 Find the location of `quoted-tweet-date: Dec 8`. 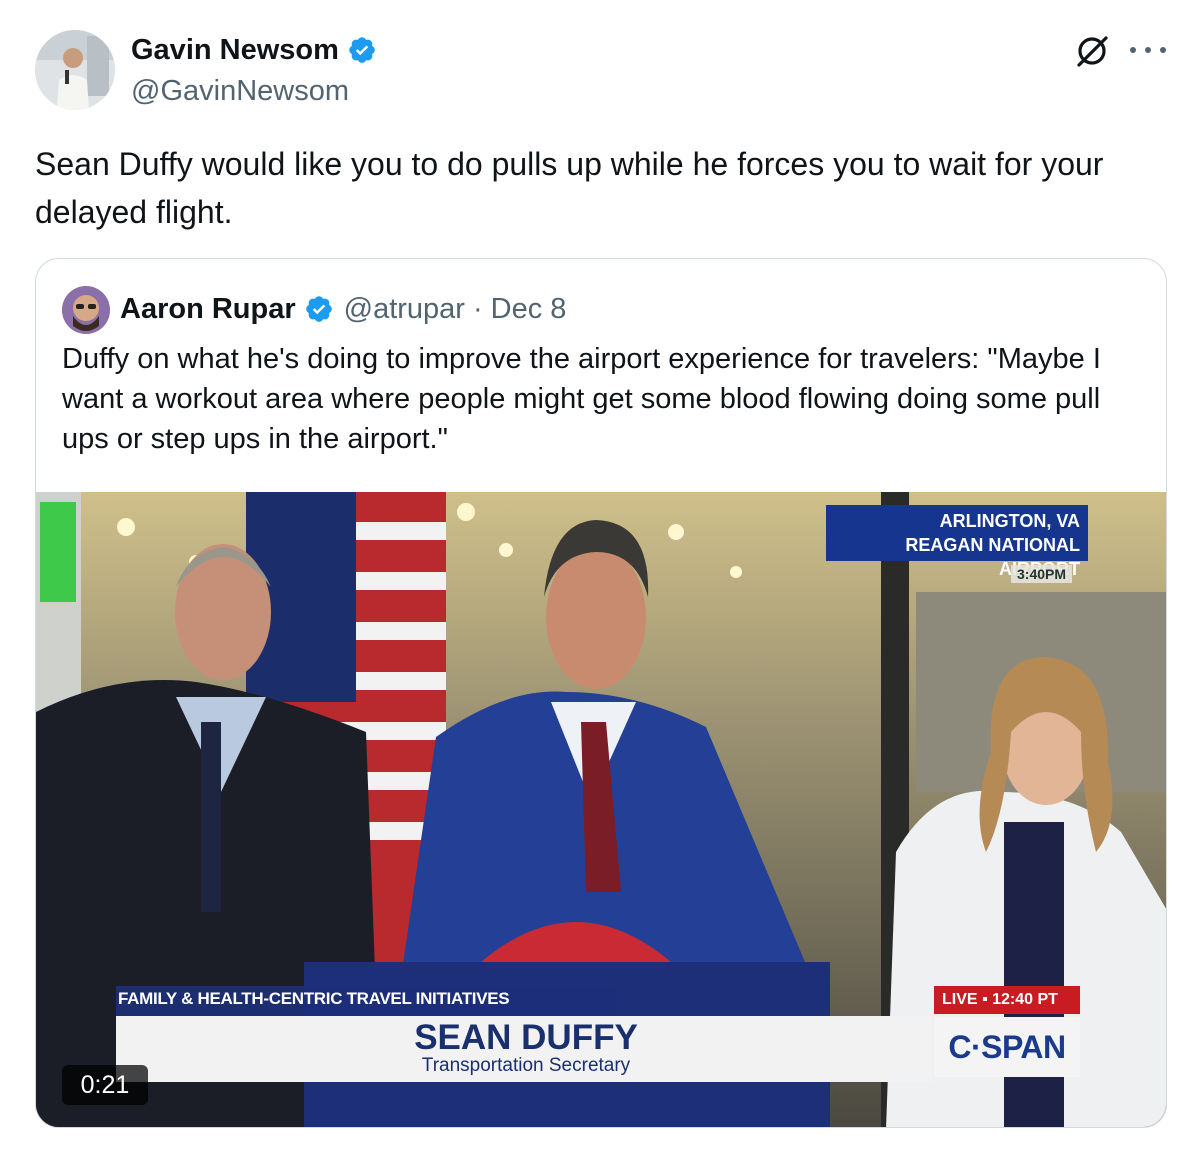

quoted-tweet-date: Dec 8 is located at coordinates (529, 309).